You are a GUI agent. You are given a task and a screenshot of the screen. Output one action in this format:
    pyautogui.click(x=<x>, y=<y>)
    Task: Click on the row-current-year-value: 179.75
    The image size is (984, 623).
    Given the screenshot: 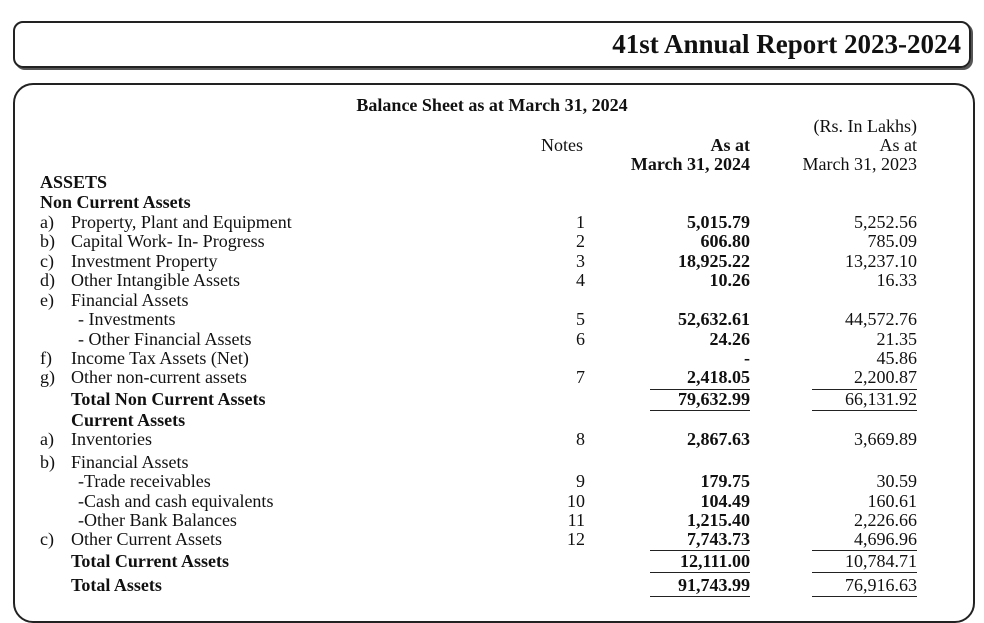 What is the action you would take?
    pyautogui.click(x=725, y=481)
    